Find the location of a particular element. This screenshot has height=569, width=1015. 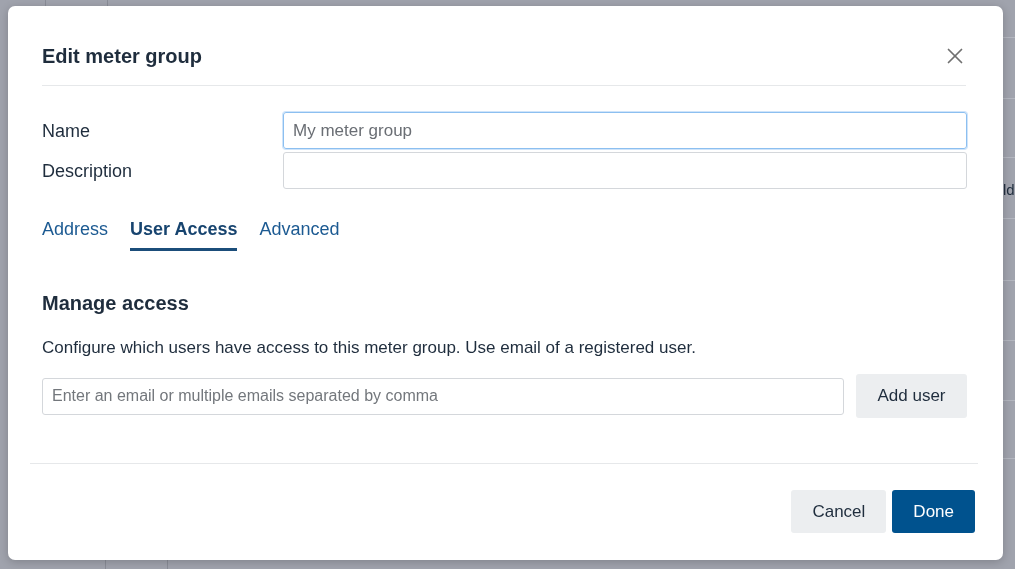

dialog-title: Edit meter group is located at coordinates (122, 56).